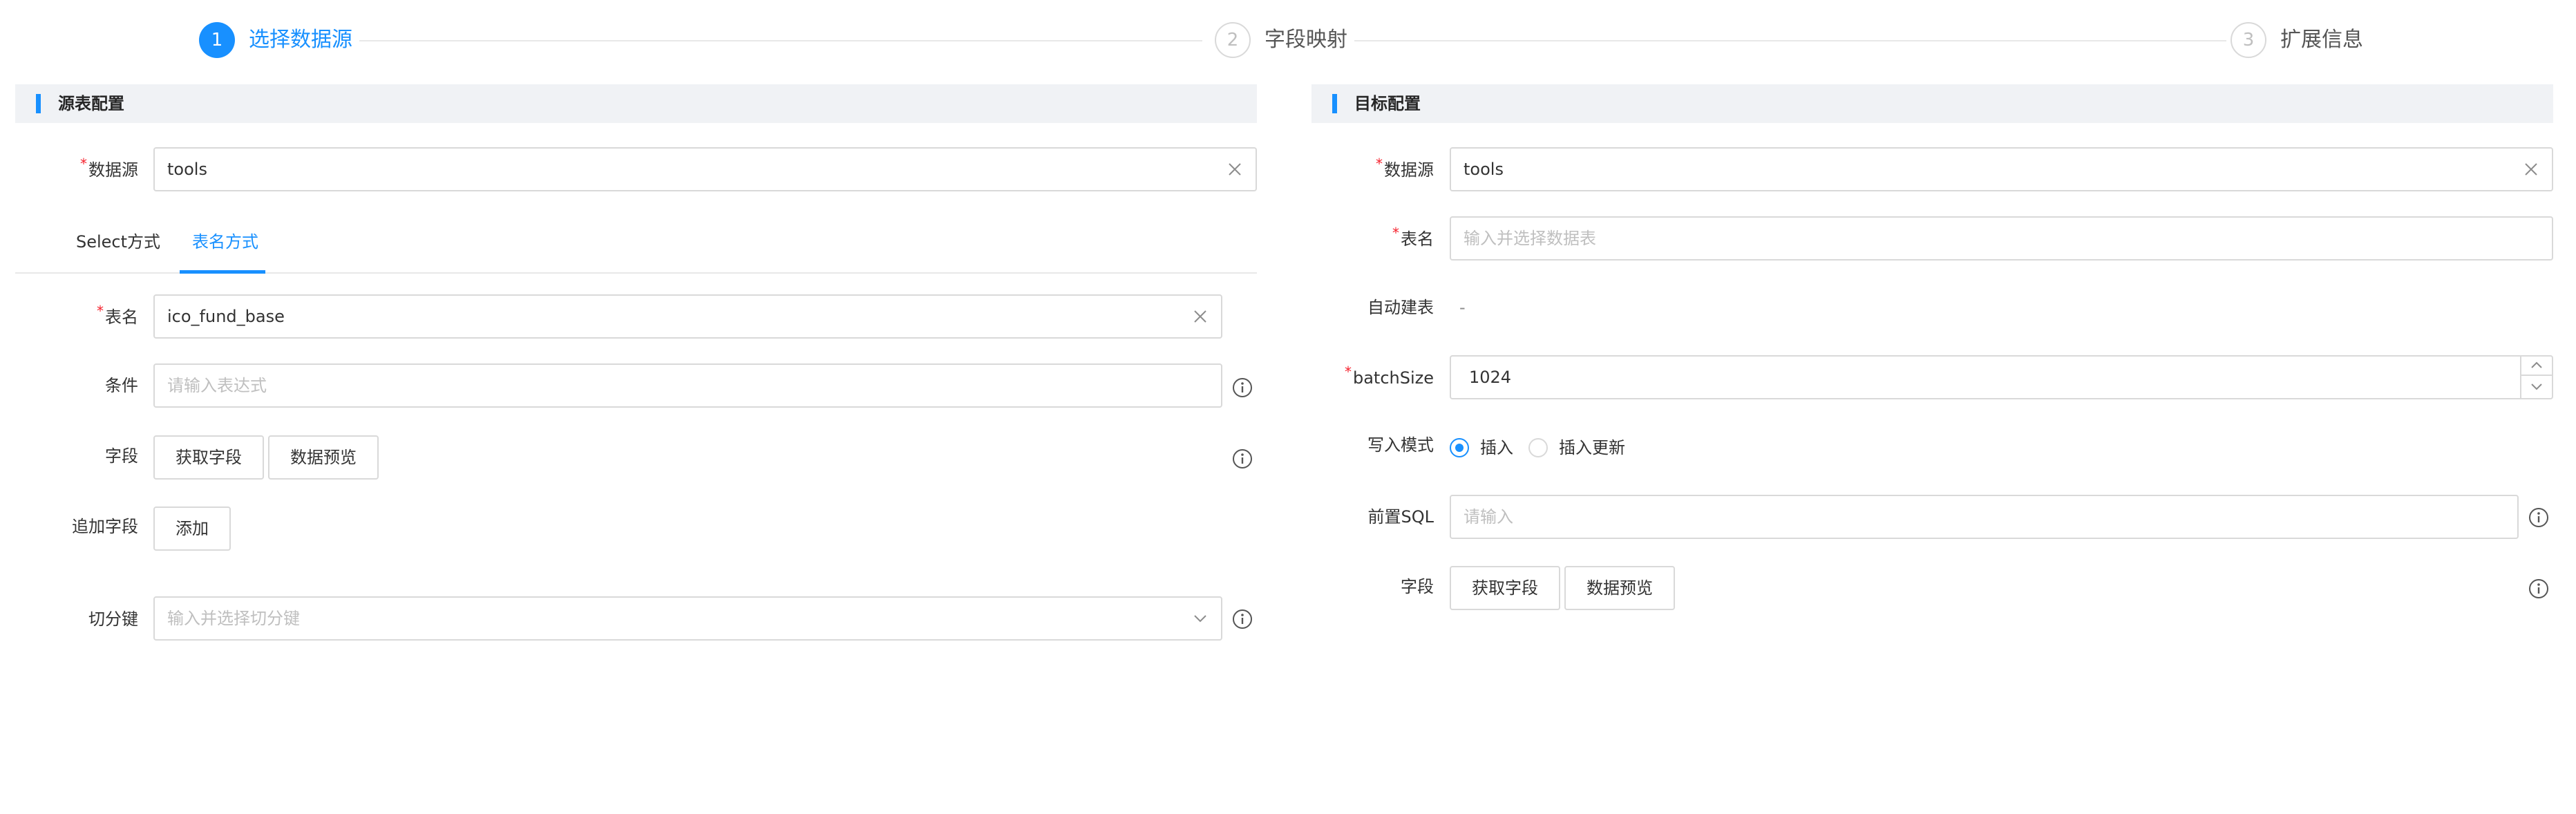 Image resolution: width=2576 pixels, height=814 pixels. I want to click on step-1-title: 选择数据源, so click(300, 40).